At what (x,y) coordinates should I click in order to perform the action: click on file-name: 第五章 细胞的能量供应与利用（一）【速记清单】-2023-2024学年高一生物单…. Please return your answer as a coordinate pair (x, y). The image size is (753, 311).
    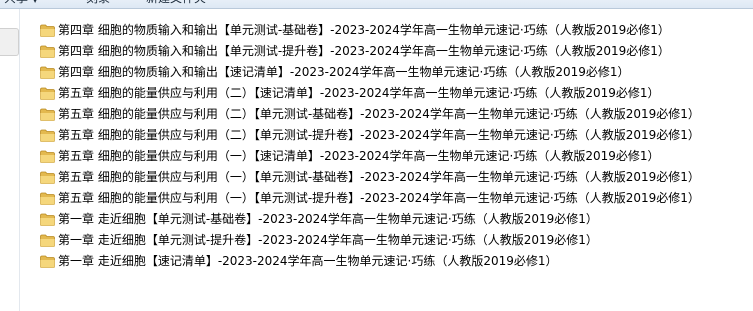
    Looking at the image, I should click on (359, 156).